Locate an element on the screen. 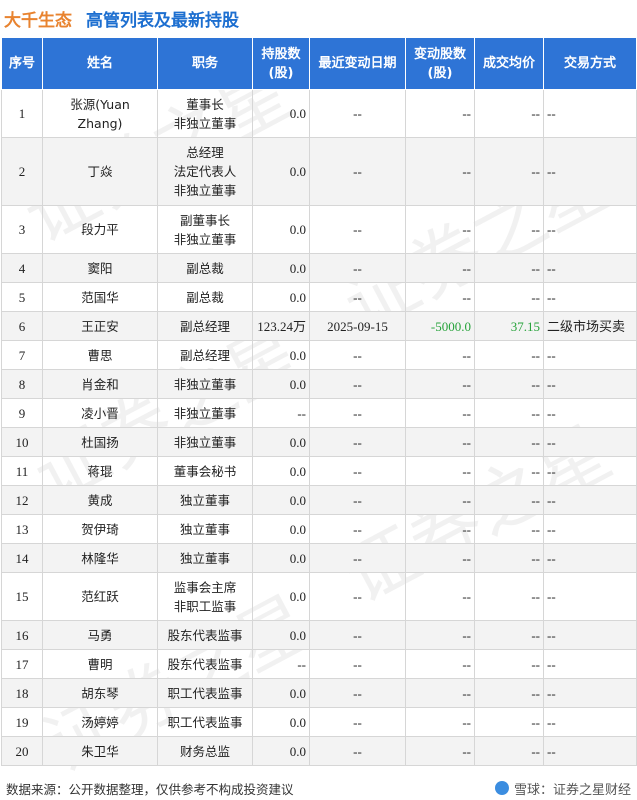 The image size is (637, 800). cell-role: 职工代表监事 is located at coordinates (205, 693).